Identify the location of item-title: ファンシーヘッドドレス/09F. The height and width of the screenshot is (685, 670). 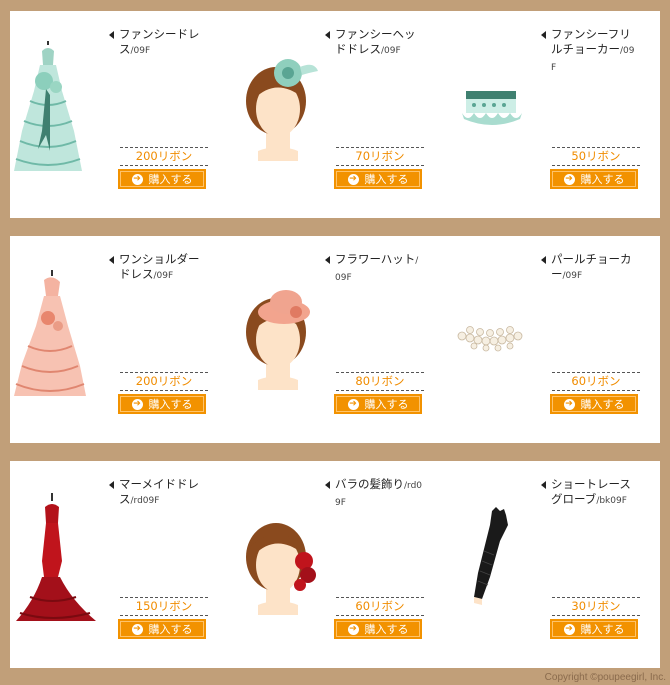
(374, 43).